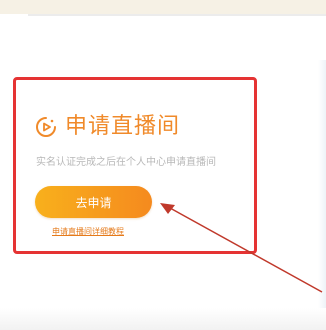 This screenshot has width=326, height=330. What do you see at coordinates (322, 185) in the screenshot?
I see `right-panel-edge` at bounding box center [322, 185].